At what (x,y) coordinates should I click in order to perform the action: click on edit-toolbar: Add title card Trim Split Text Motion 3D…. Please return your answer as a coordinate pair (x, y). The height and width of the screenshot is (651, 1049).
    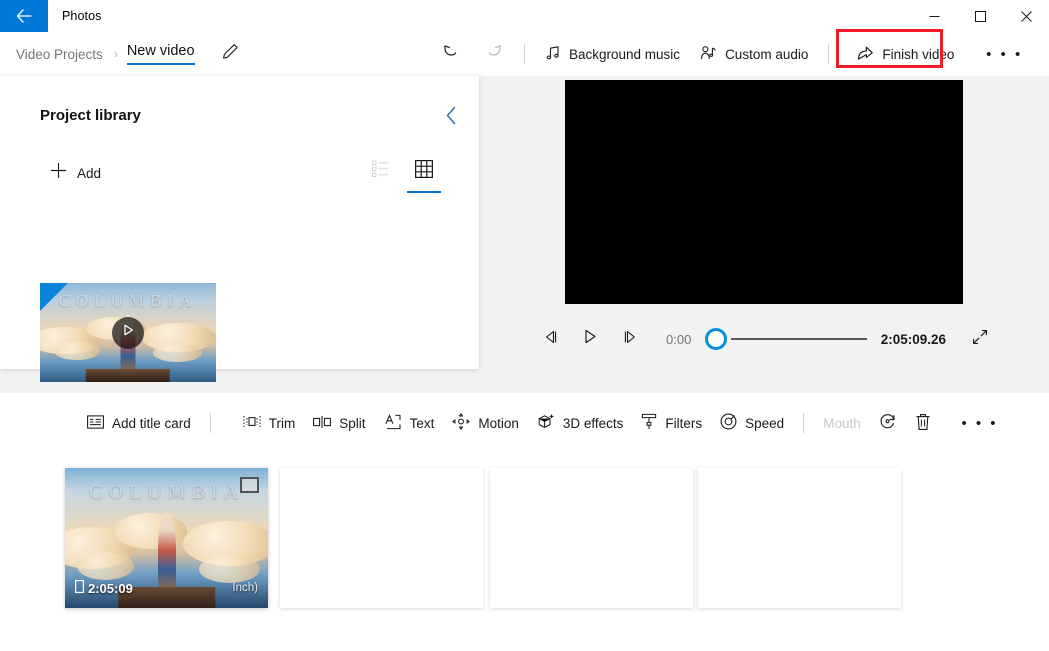
    Looking at the image, I should click on (524, 423).